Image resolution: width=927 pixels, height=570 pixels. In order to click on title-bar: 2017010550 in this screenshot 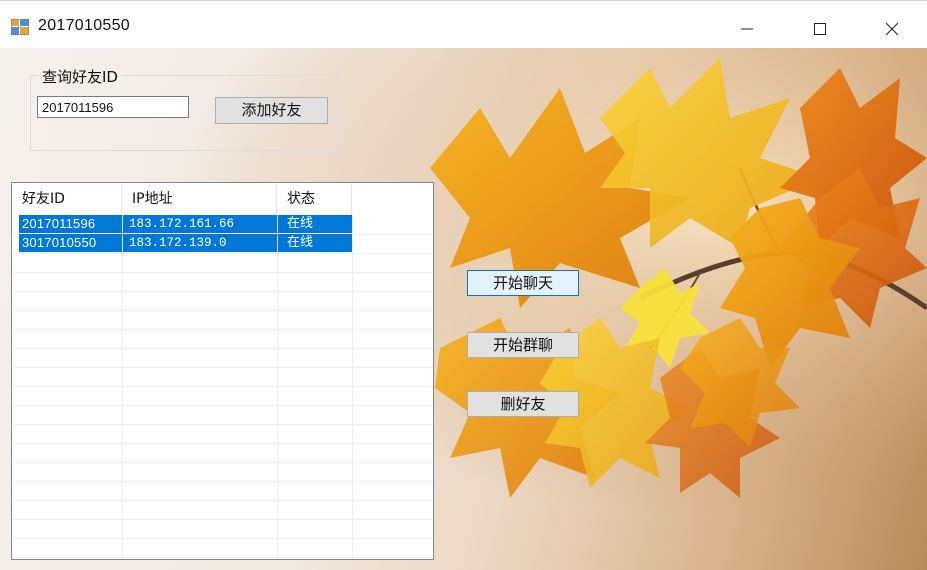, I will do `click(463, 24)`.